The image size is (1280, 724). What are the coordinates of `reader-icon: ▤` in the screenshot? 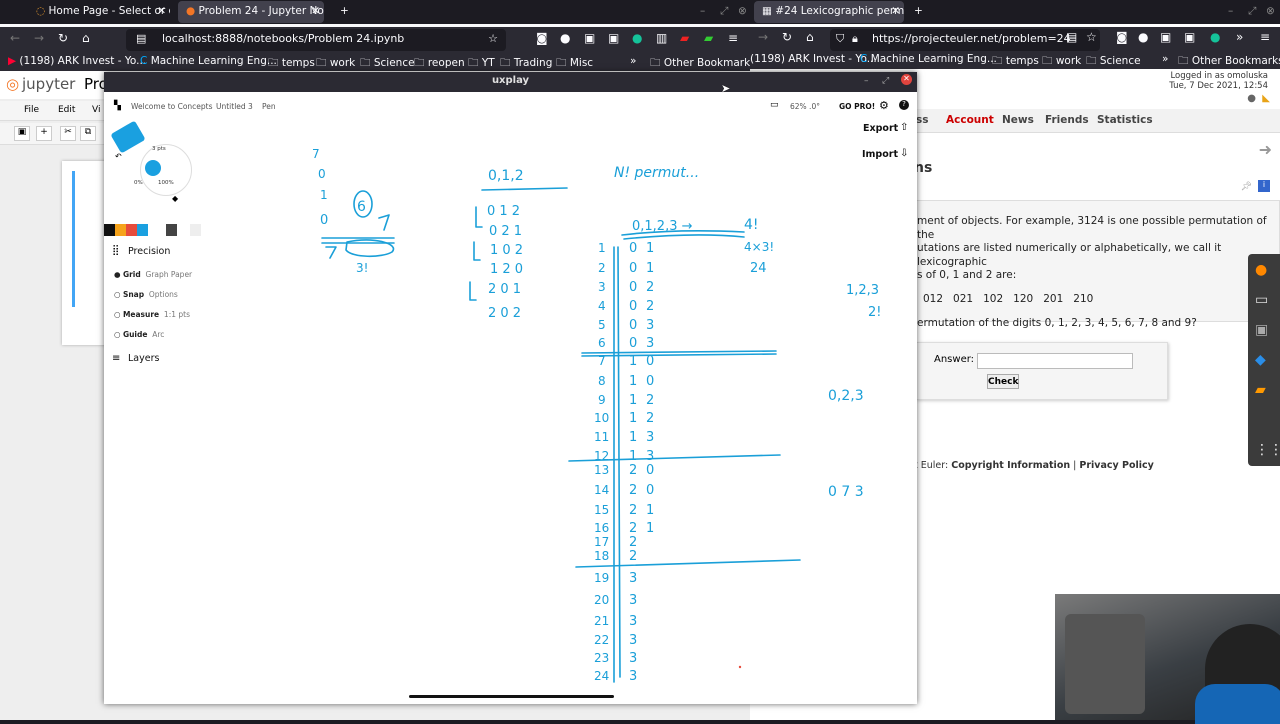 It's located at (1071, 37).